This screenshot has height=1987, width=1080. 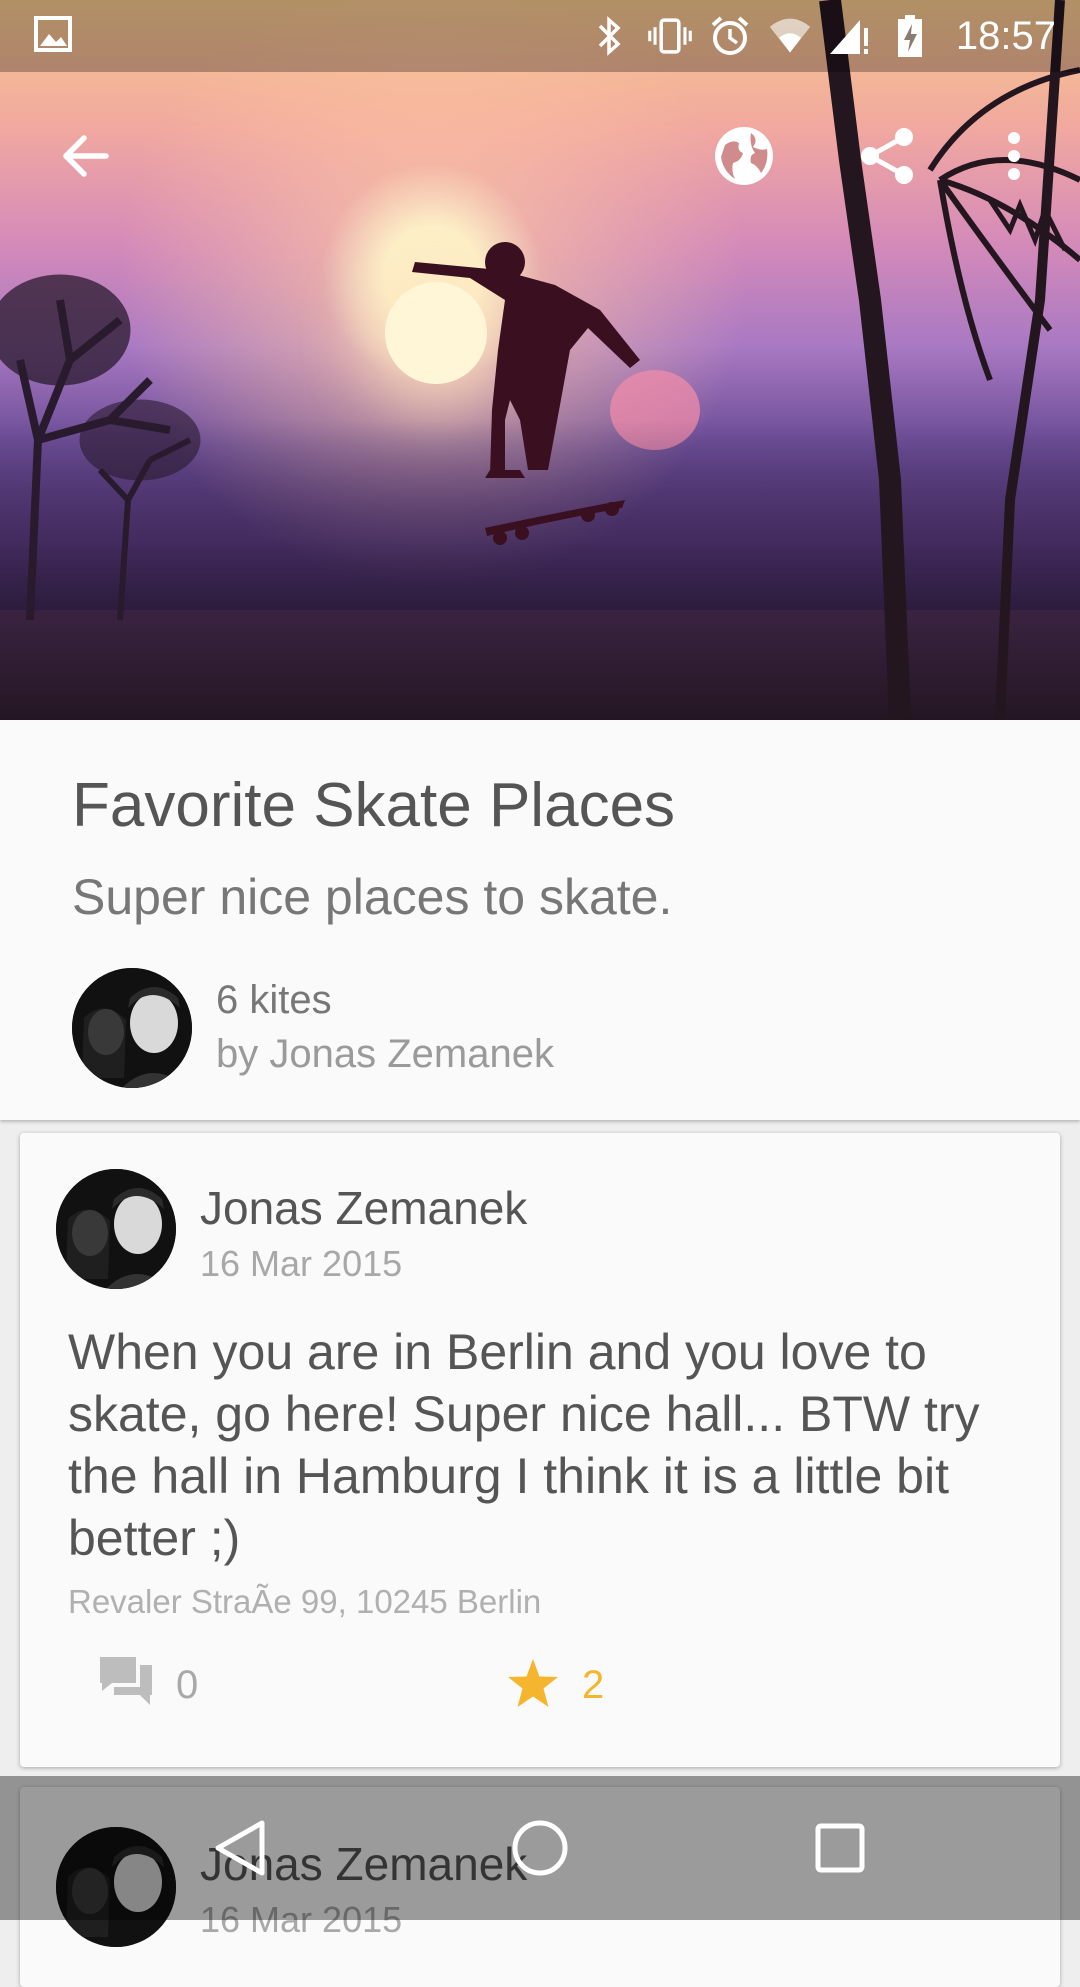 I want to click on collection-title: Favorite Skate Places, so click(x=374, y=805).